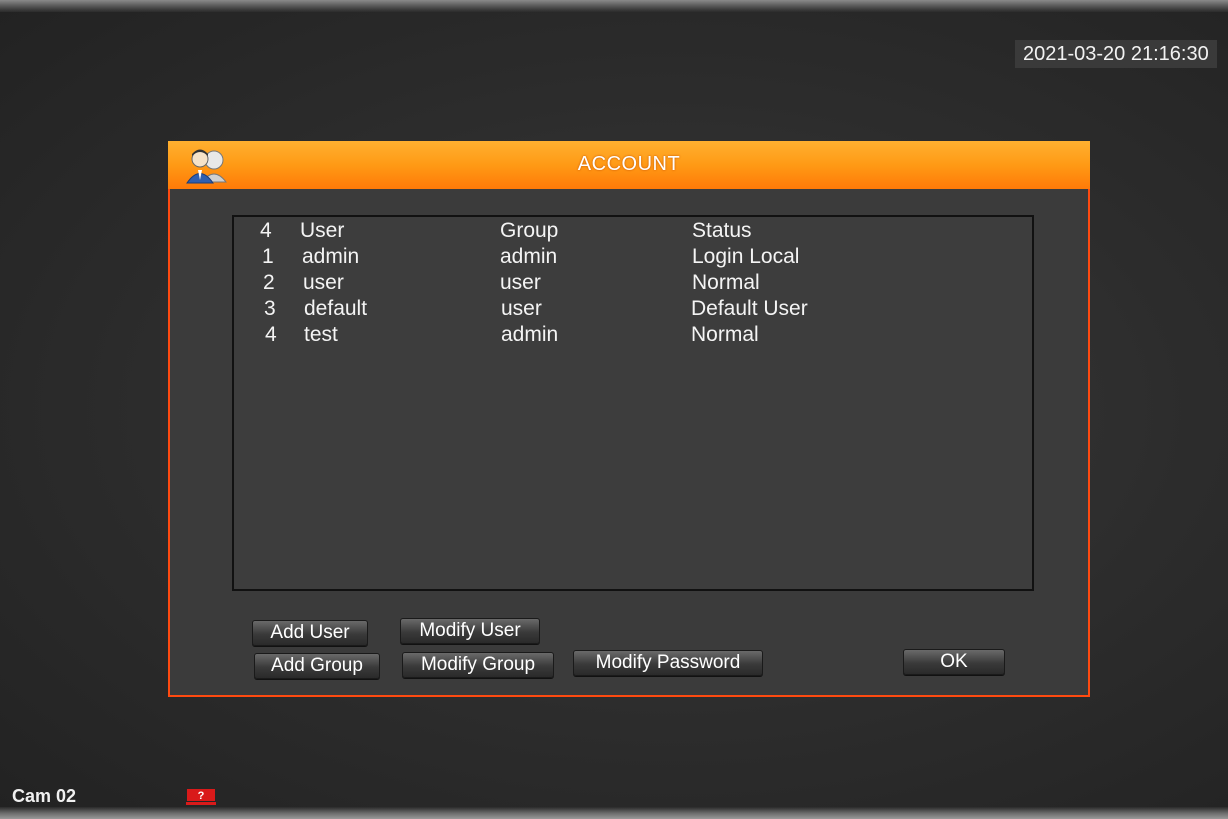  Describe the element at coordinates (317, 666) in the screenshot. I see `add-group-button: Add Group` at that location.